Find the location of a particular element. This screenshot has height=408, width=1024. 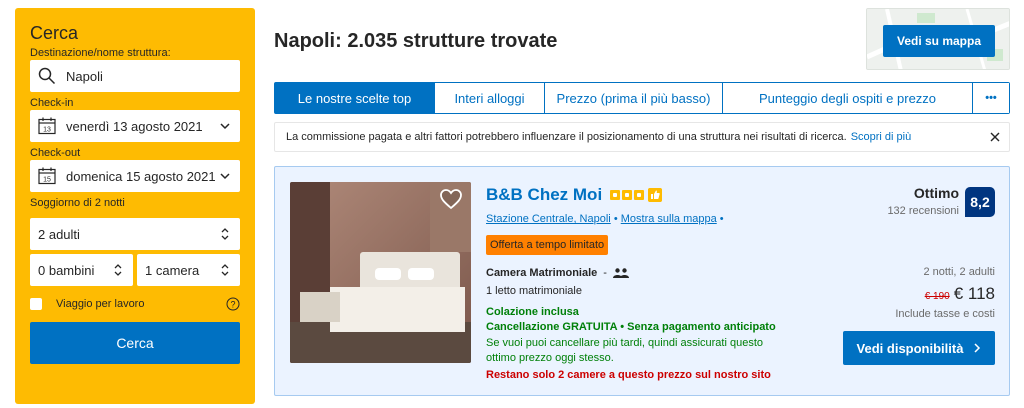

property-name: B&B Chez Moi is located at coordinates (544, 195).